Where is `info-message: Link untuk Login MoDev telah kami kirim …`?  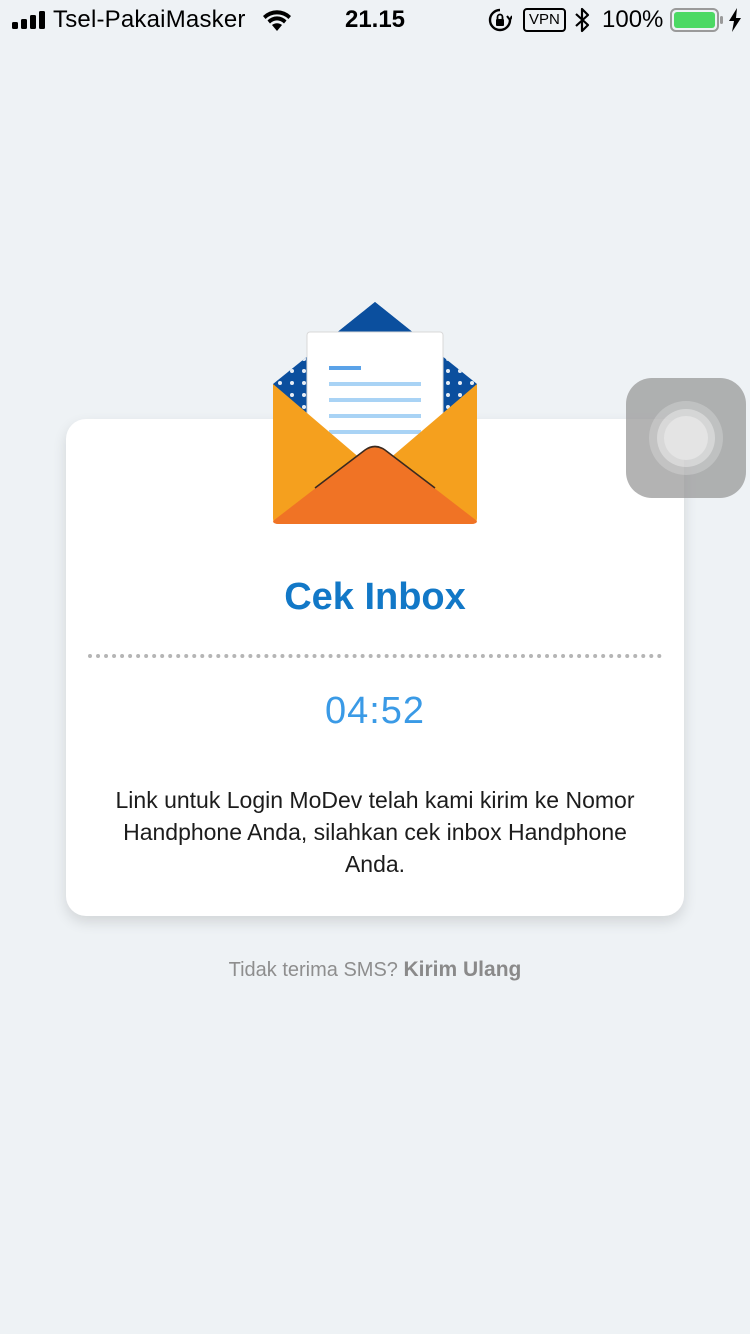
info-message: Link untuk Login MoDev telah kami kirim … is located at coordinates (375, 832).